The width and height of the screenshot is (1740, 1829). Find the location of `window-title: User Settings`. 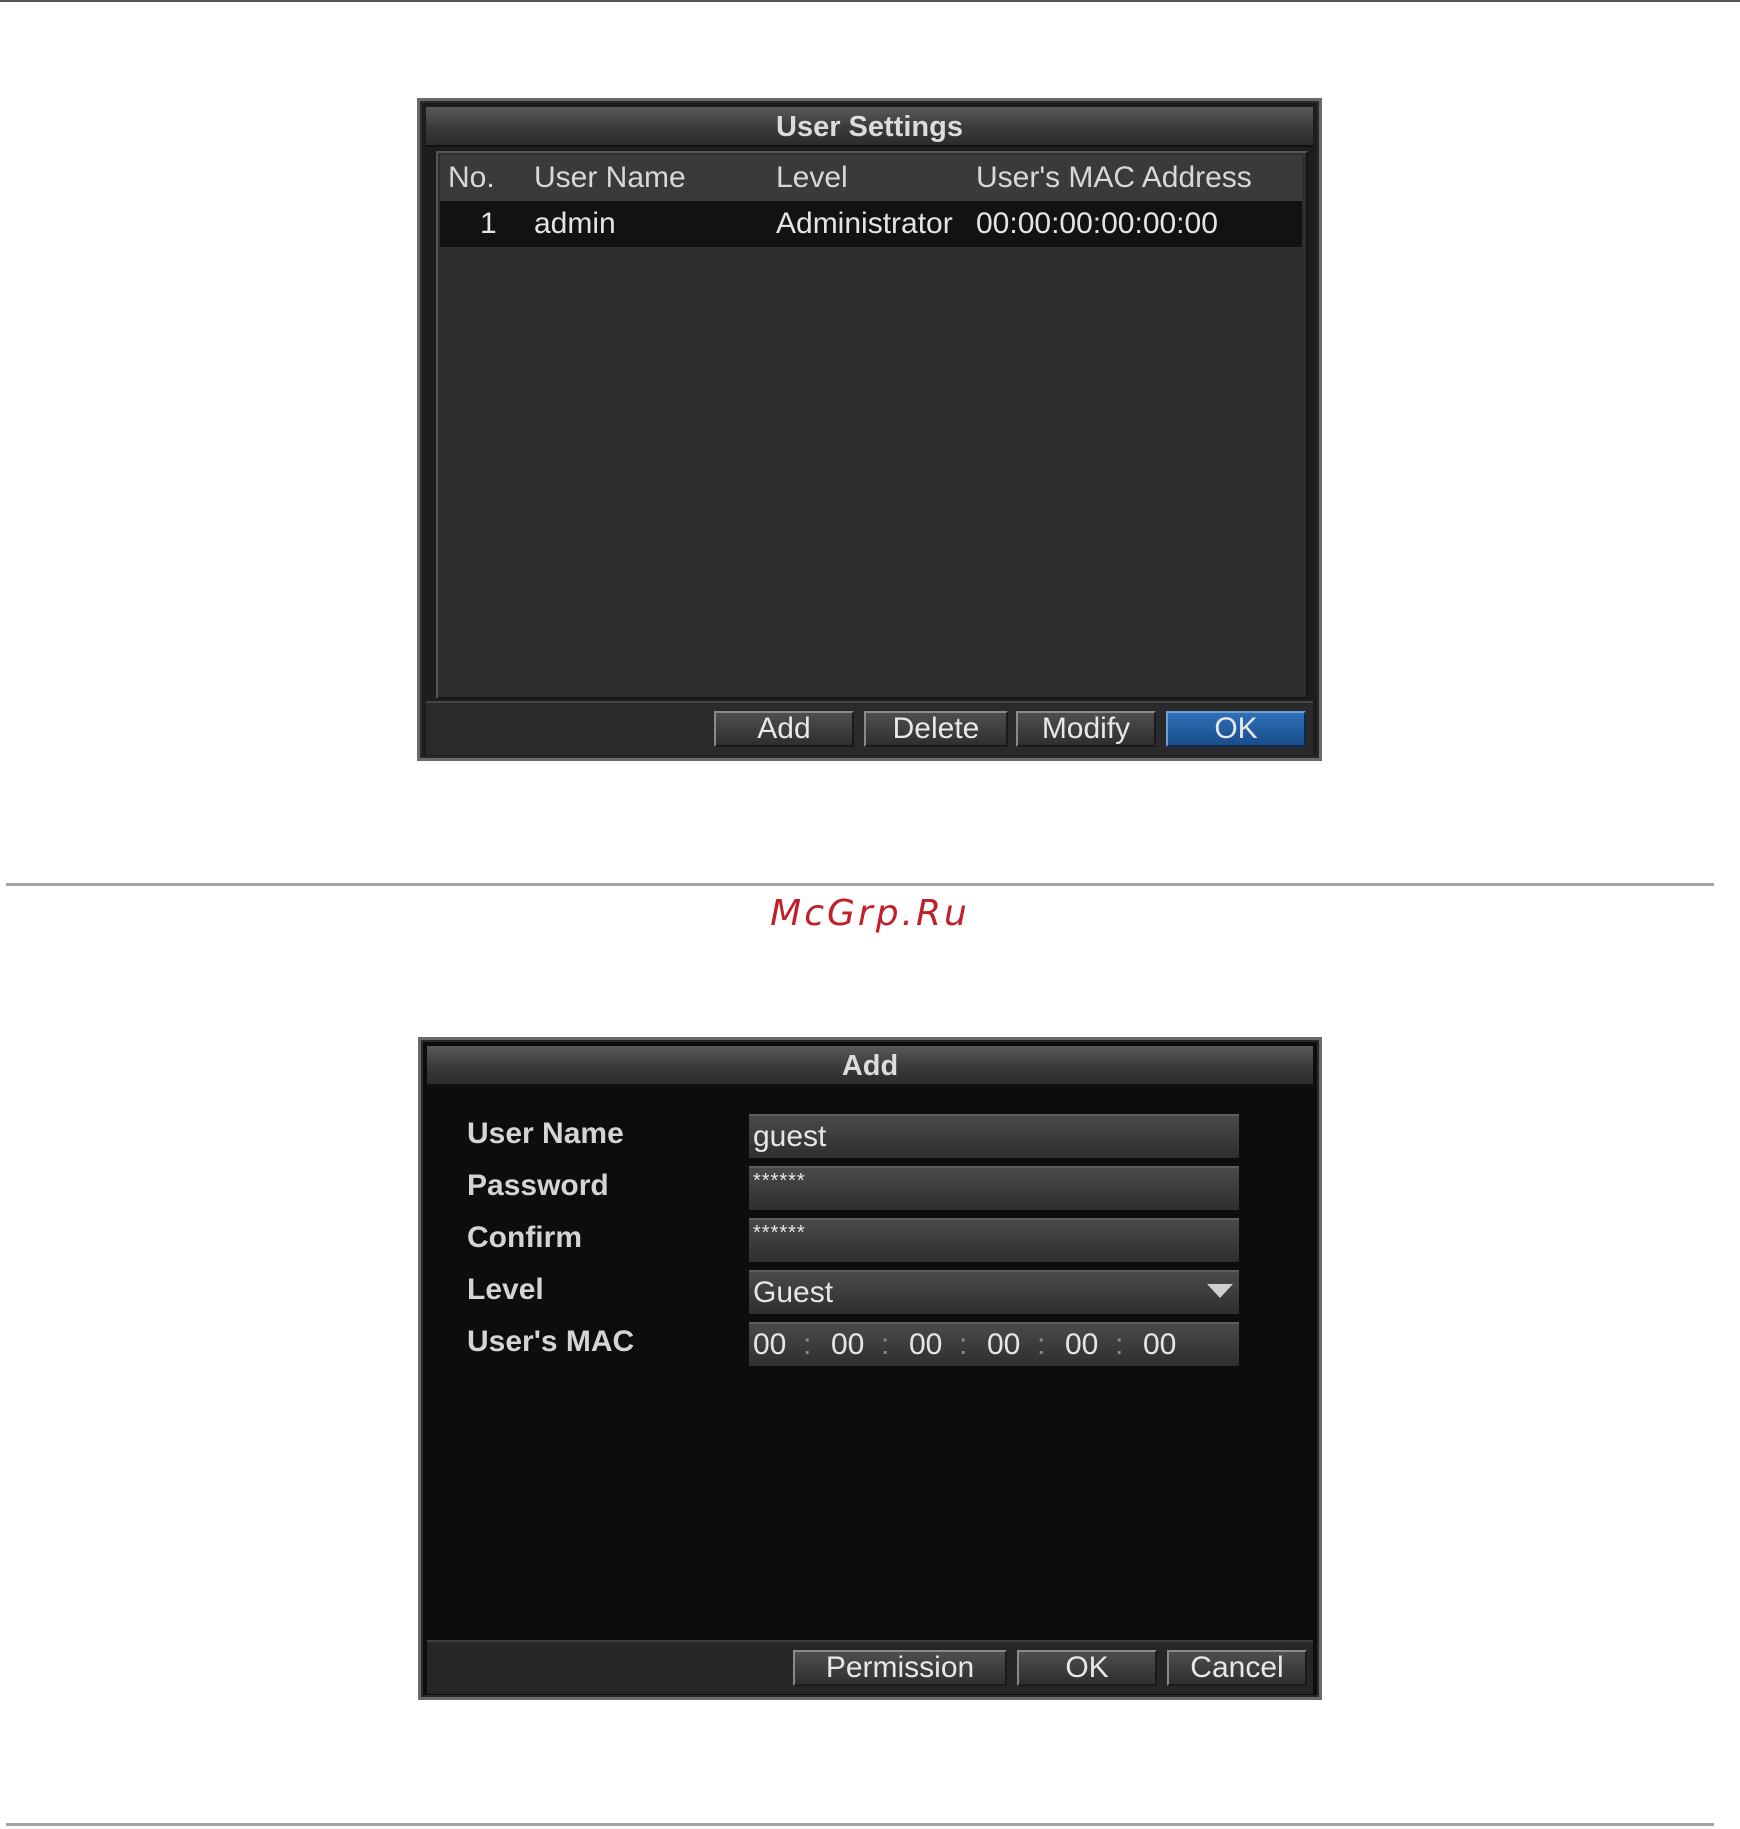

window-title: User Settings is located at coordinates (869, 127).